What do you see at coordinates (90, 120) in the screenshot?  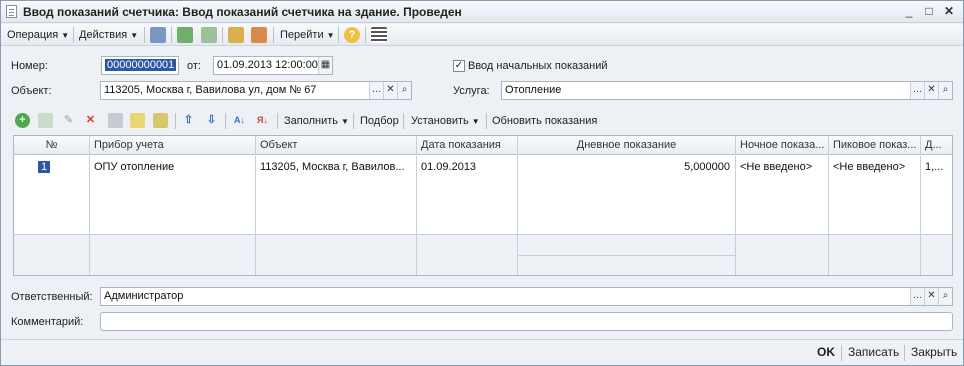 I see `delete-row-icon: ✕` at bounding box center [90, 120].